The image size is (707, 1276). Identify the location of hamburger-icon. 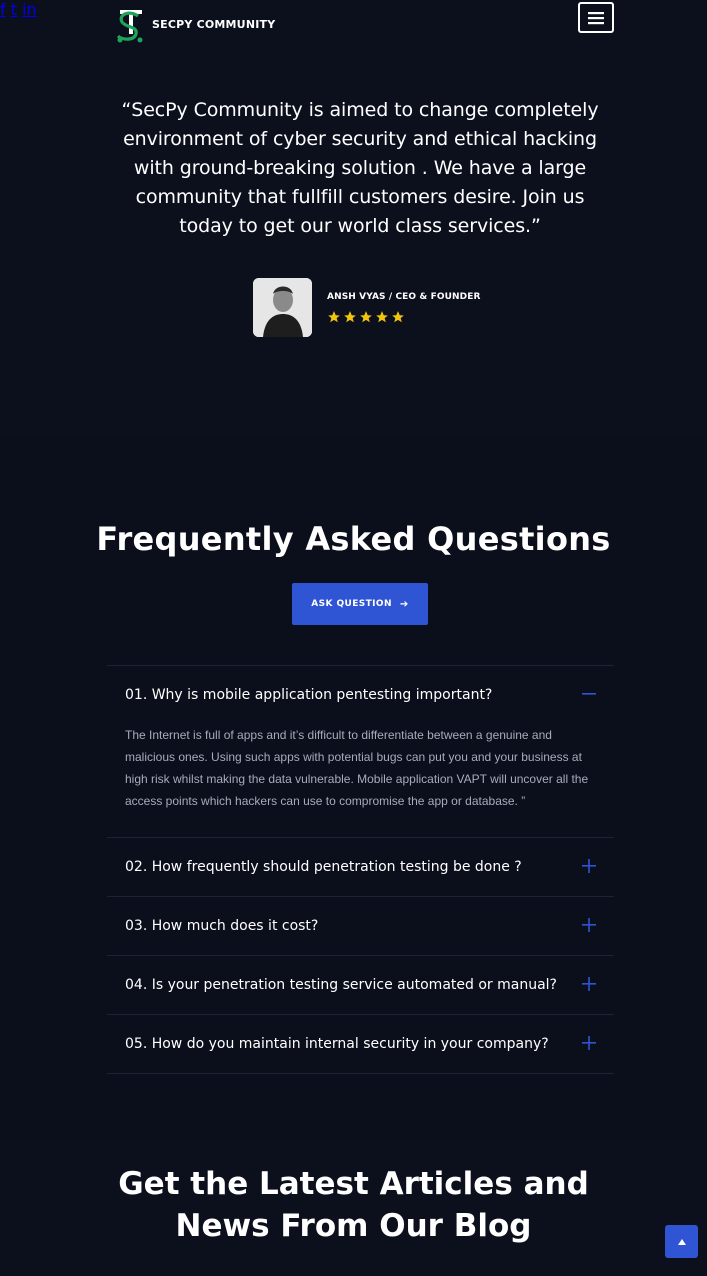
(596, 17).